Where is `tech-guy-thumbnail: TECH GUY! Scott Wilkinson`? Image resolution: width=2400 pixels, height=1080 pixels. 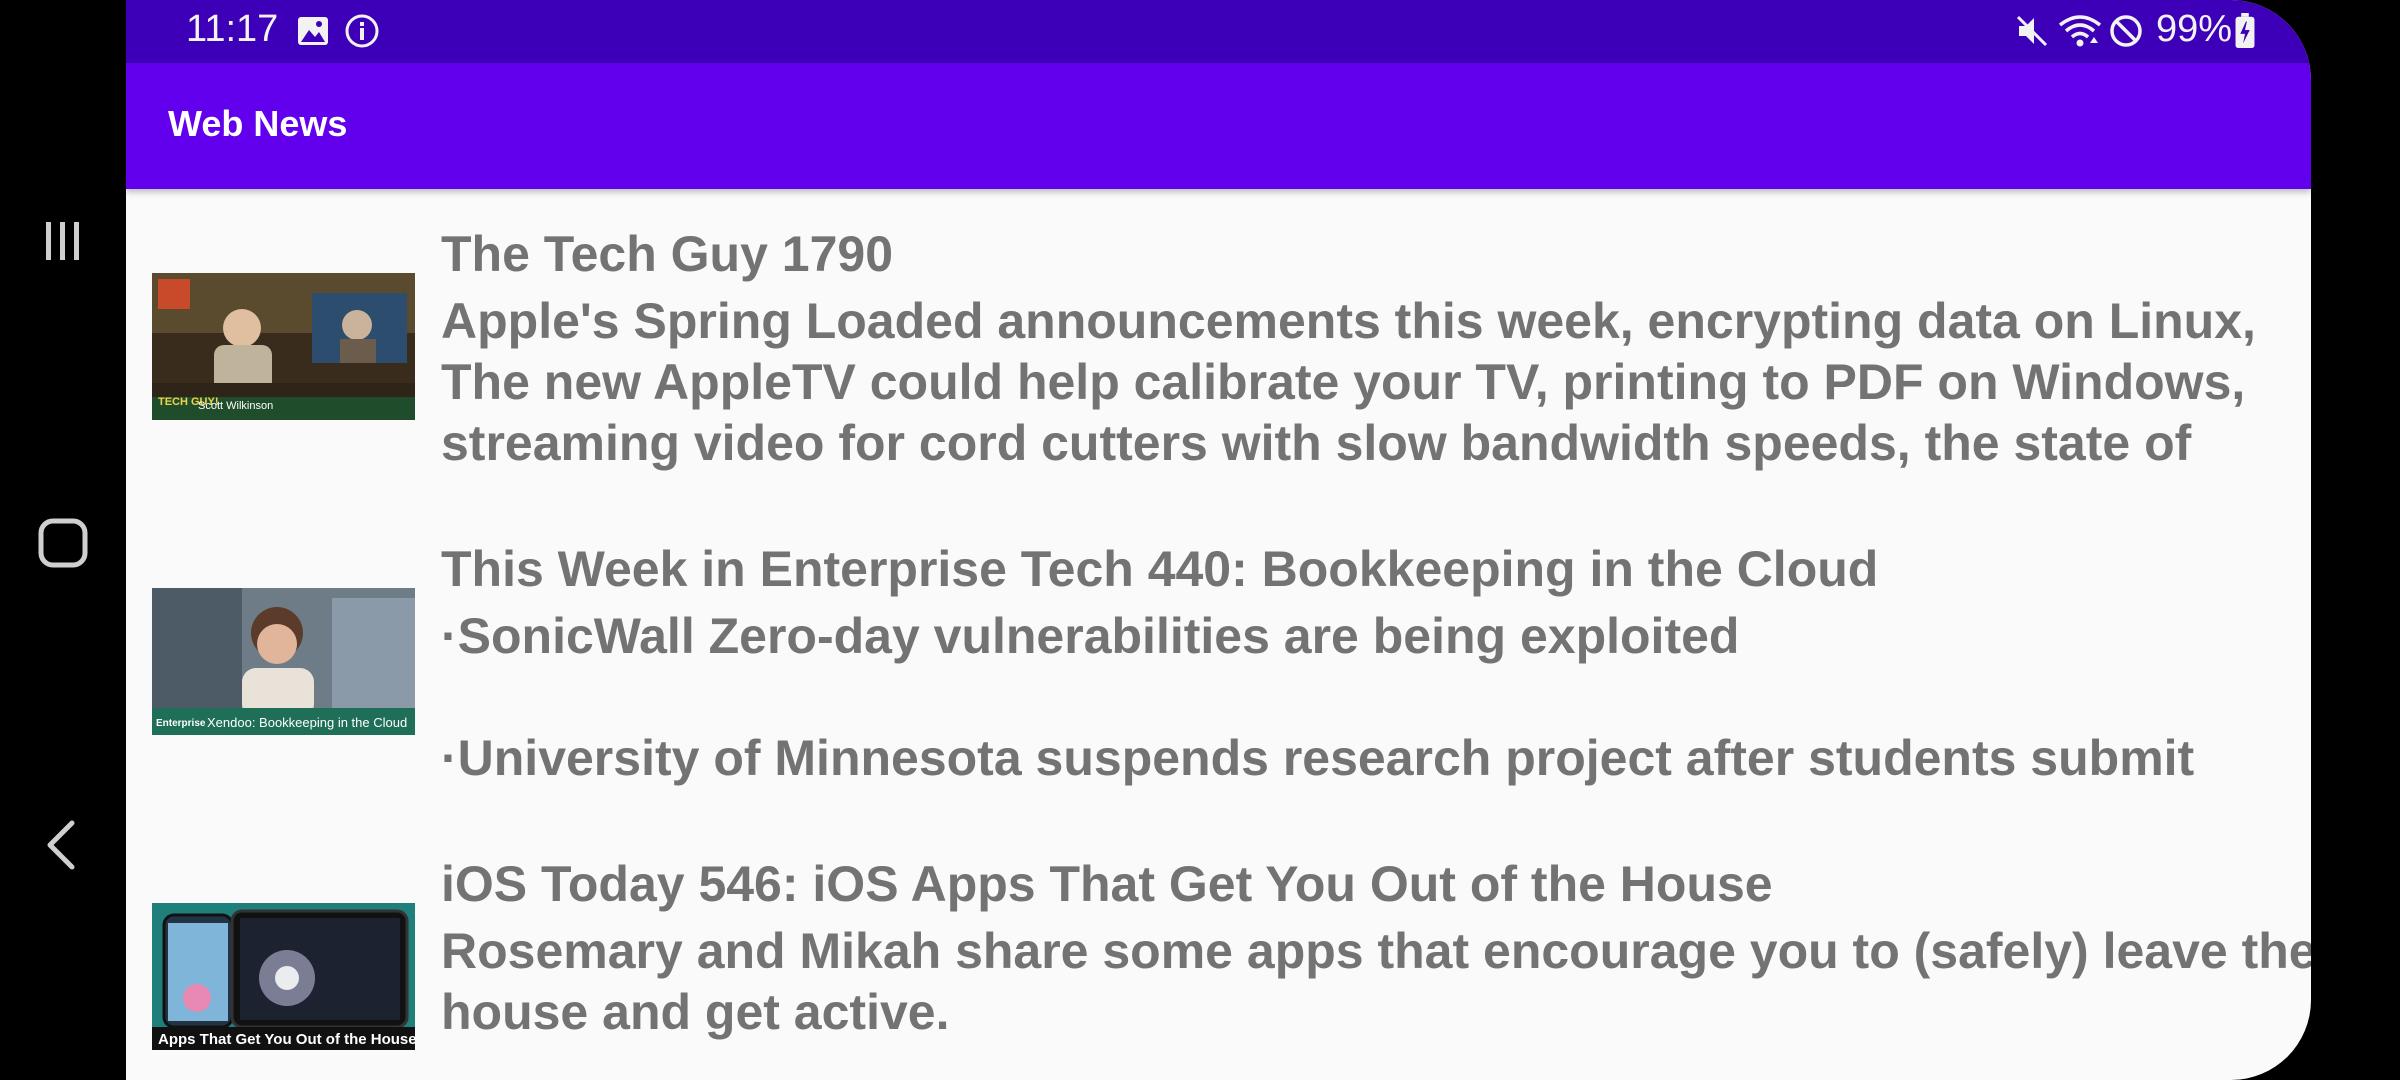
tech-guy-thumbnail: TECH GUY! Scott Wilkinson is located at coordinates (283, 346).